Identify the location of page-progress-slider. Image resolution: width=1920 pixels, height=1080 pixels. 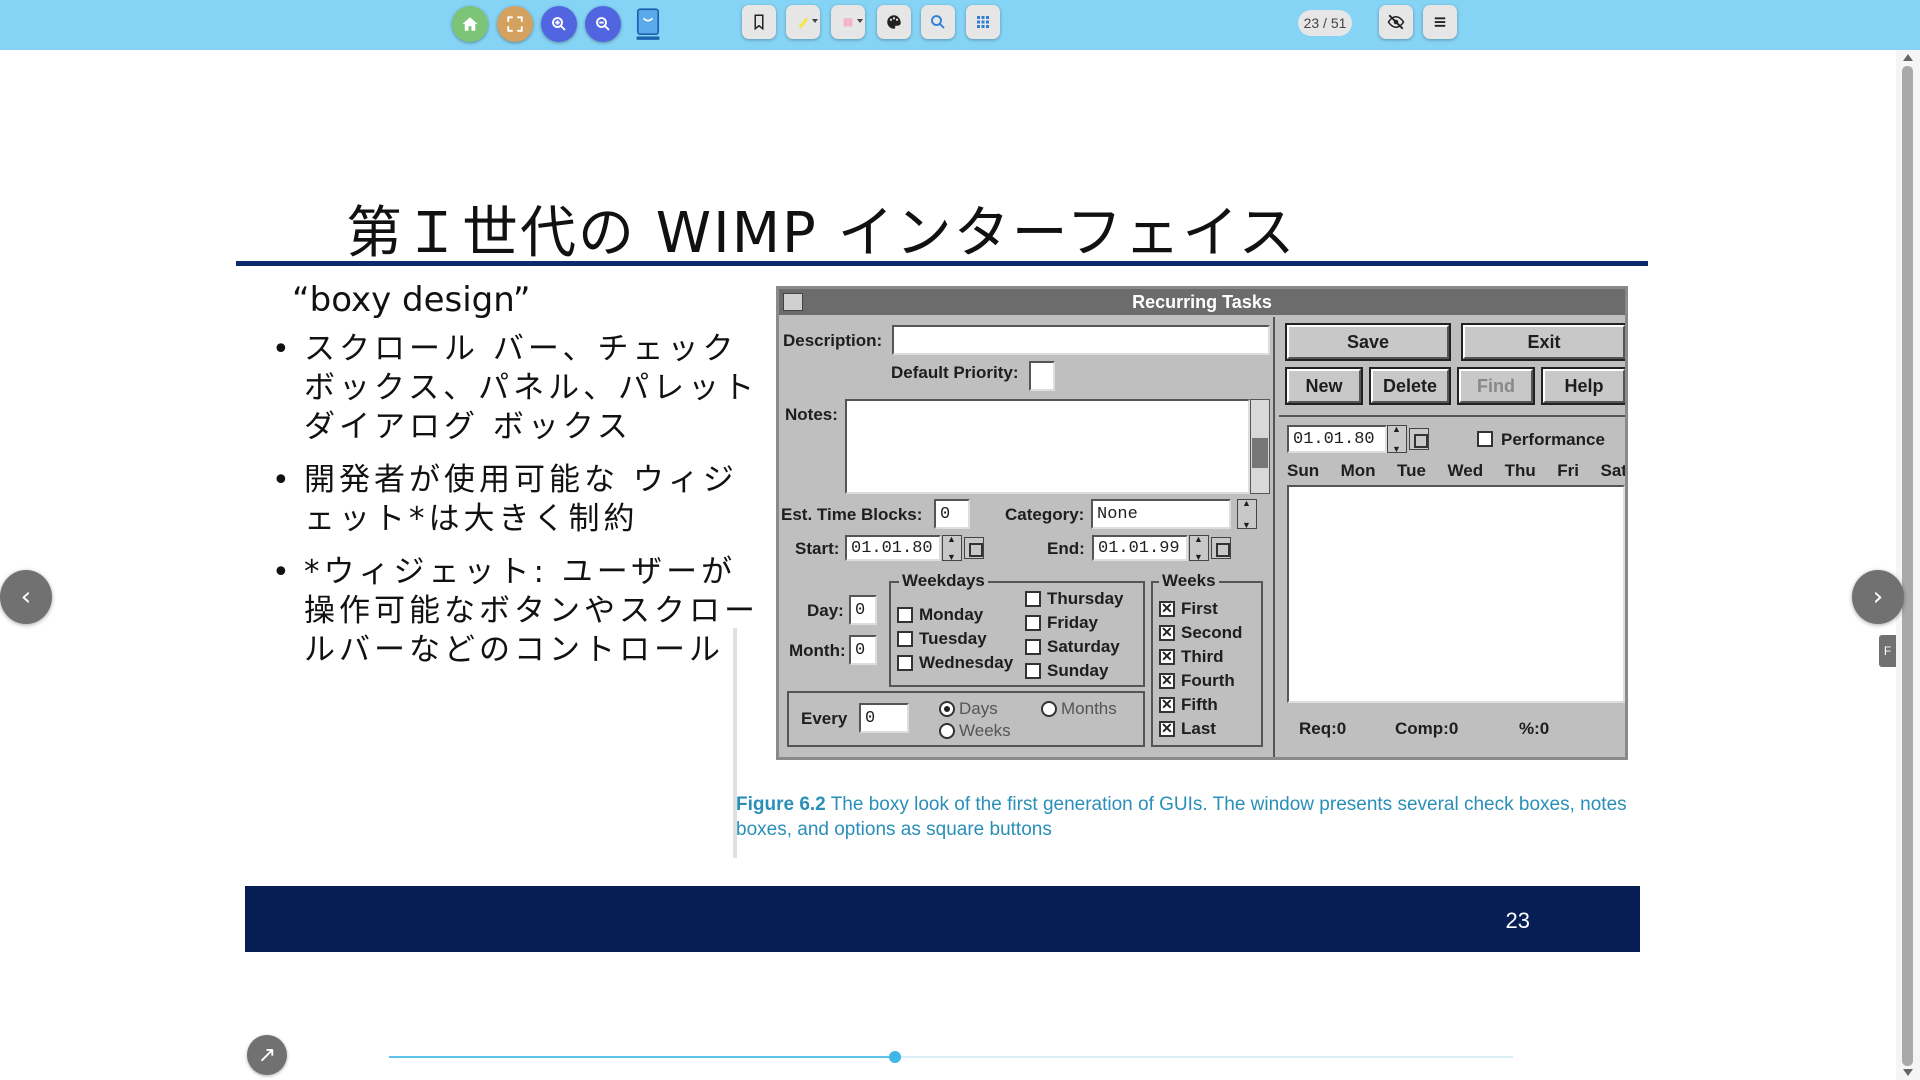
(951, 1057).